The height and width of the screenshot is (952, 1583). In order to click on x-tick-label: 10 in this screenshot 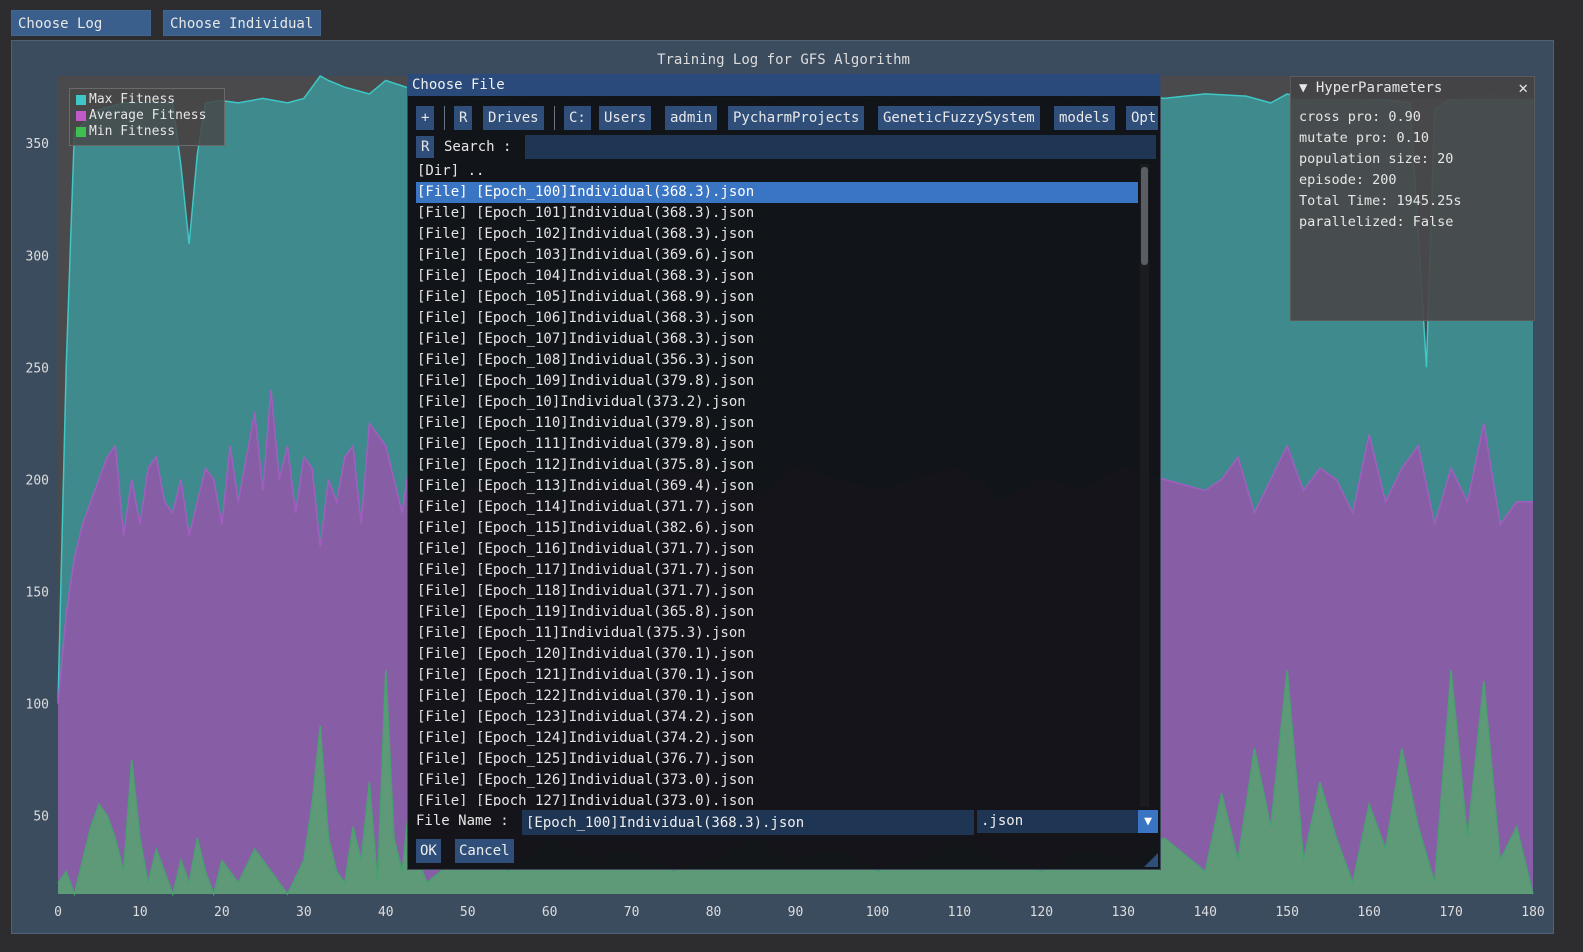, I will do `click(140, 912)`.